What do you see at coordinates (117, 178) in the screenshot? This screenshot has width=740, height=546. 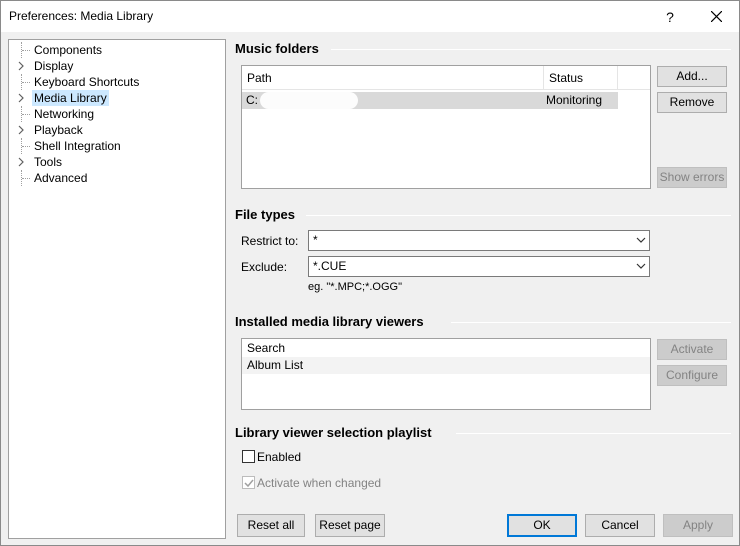 I see `tree-item-advanced: Advanced` at bounding box center [117, 178].